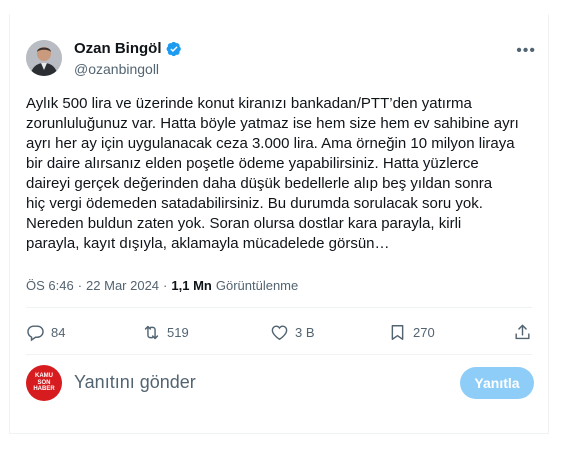 The image size is (586, 452). I want to click on tweet-time: ÖS 6:46, so click(50, 285).